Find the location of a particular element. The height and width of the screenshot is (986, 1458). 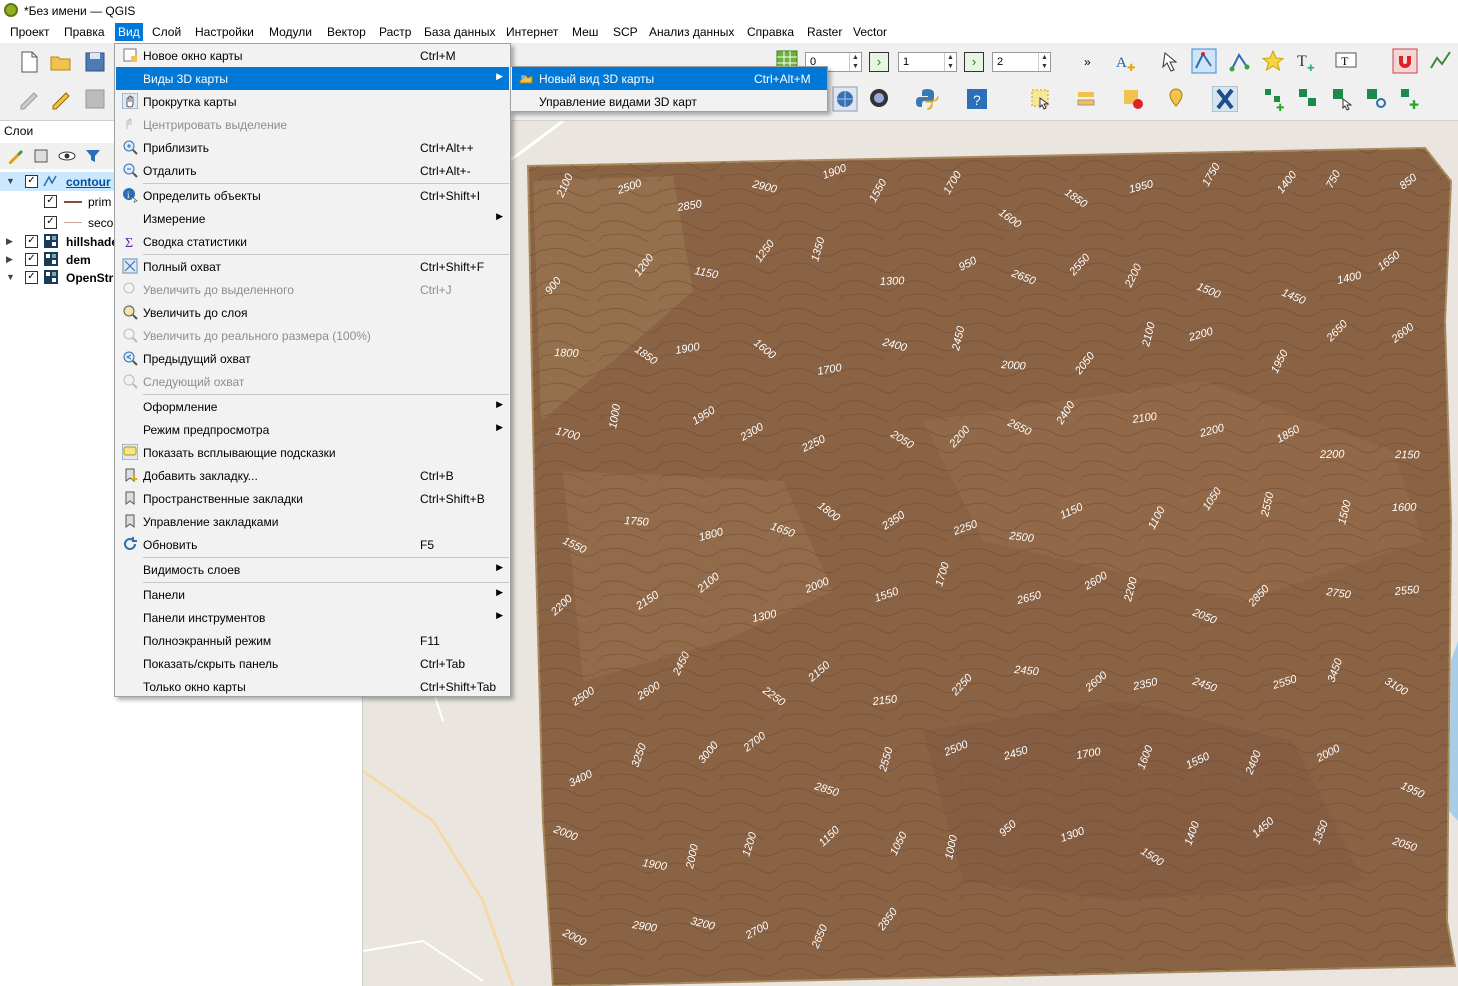

menu-item-new-bookmark: ✚ Добавить закладку... Ctrl+B is located at coordinates (312, 475).